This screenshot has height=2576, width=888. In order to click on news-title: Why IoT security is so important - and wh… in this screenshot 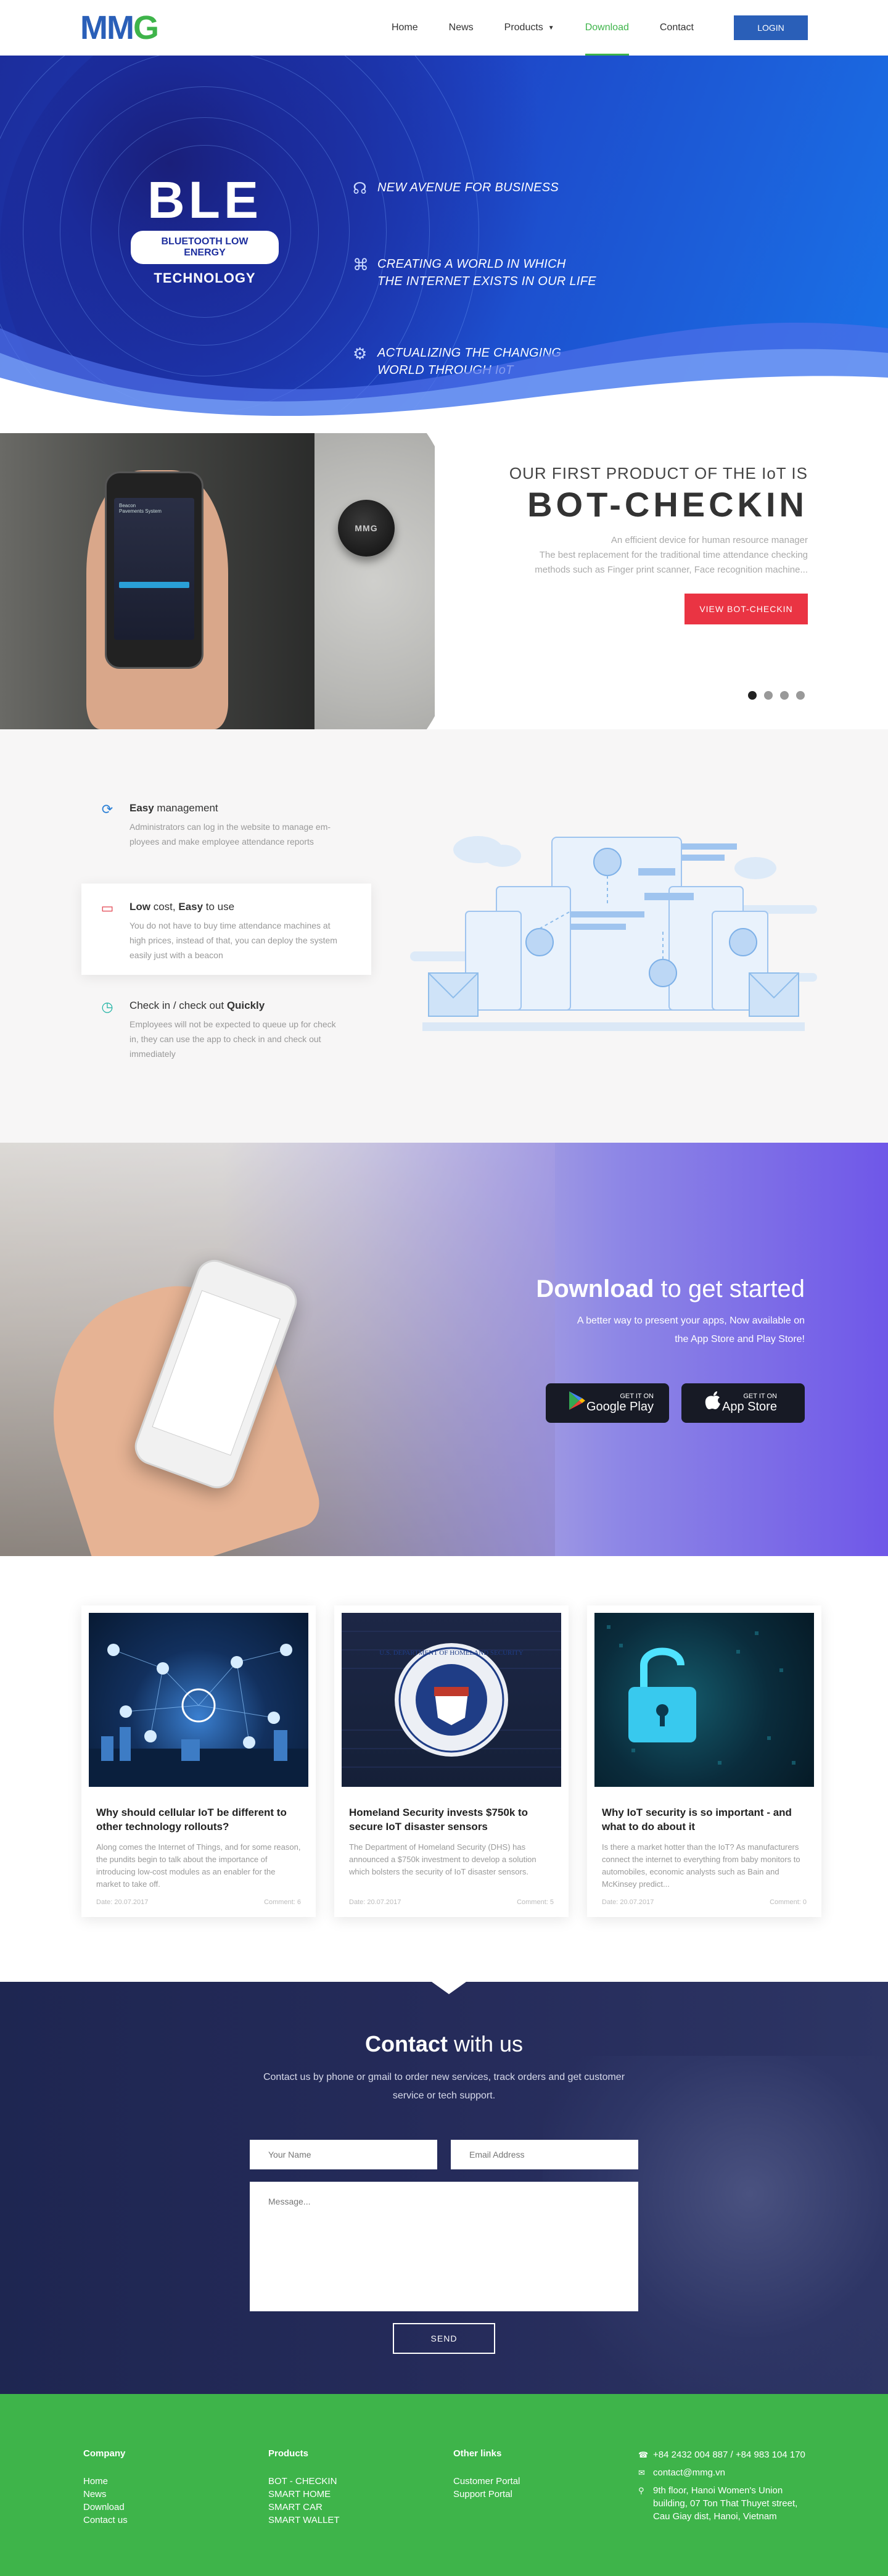, I will do `click(705, 1819)`.